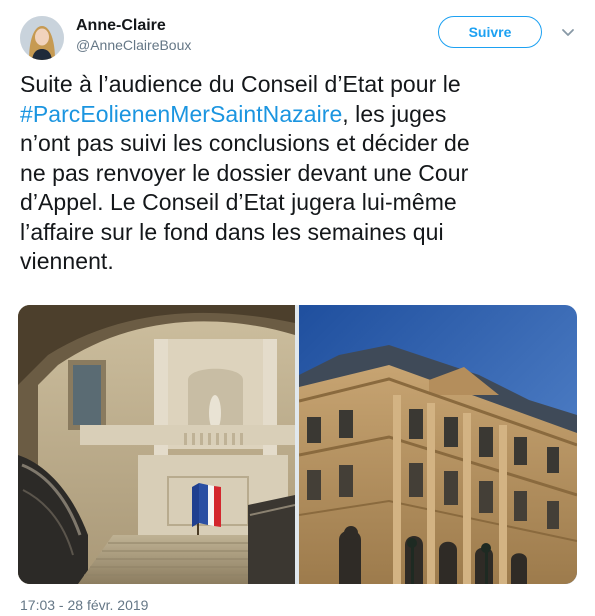 The height and width of the screenshot is (616, 595). What do you see at coordinates (133, 45) in the screenshot?
I see `author-handle: @AnneClaireBoux` at bounding box center [133, 45].